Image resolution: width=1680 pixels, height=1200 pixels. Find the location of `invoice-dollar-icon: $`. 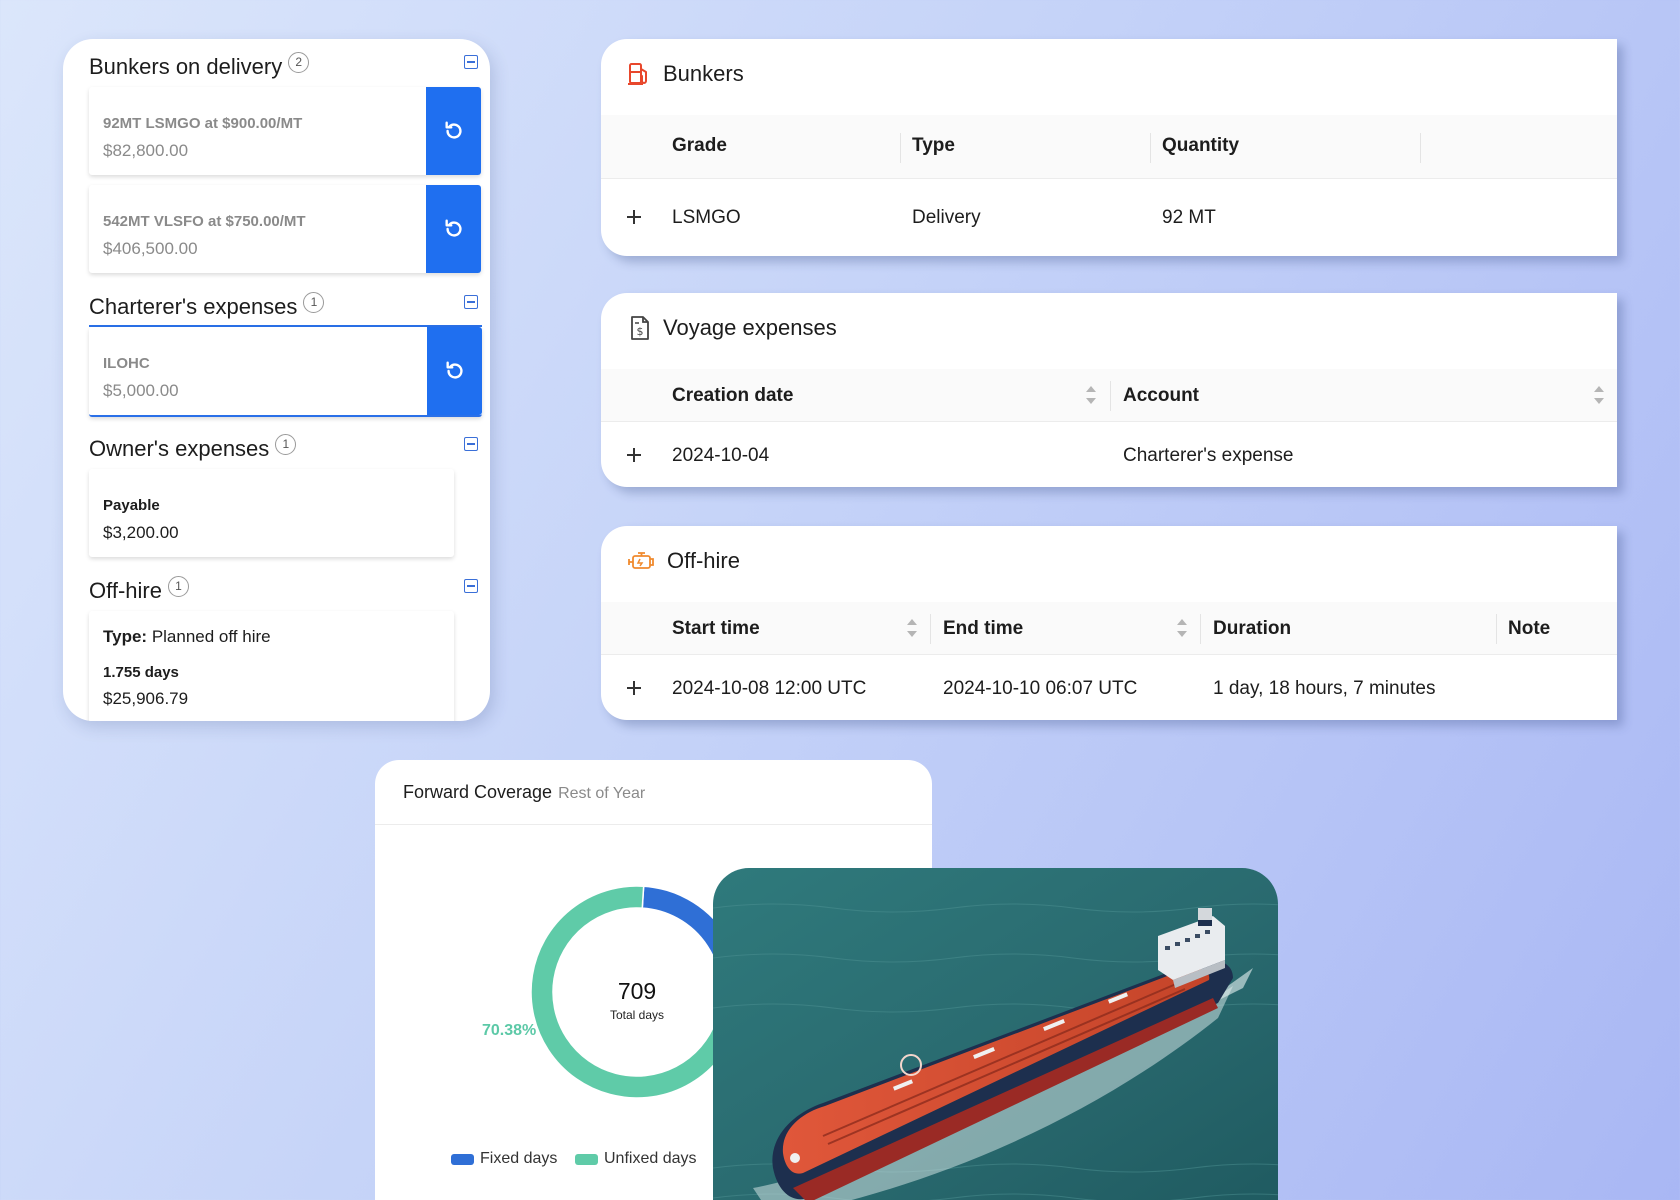

invoice-dollar-icon: $ is located at coordinates (640, 328).